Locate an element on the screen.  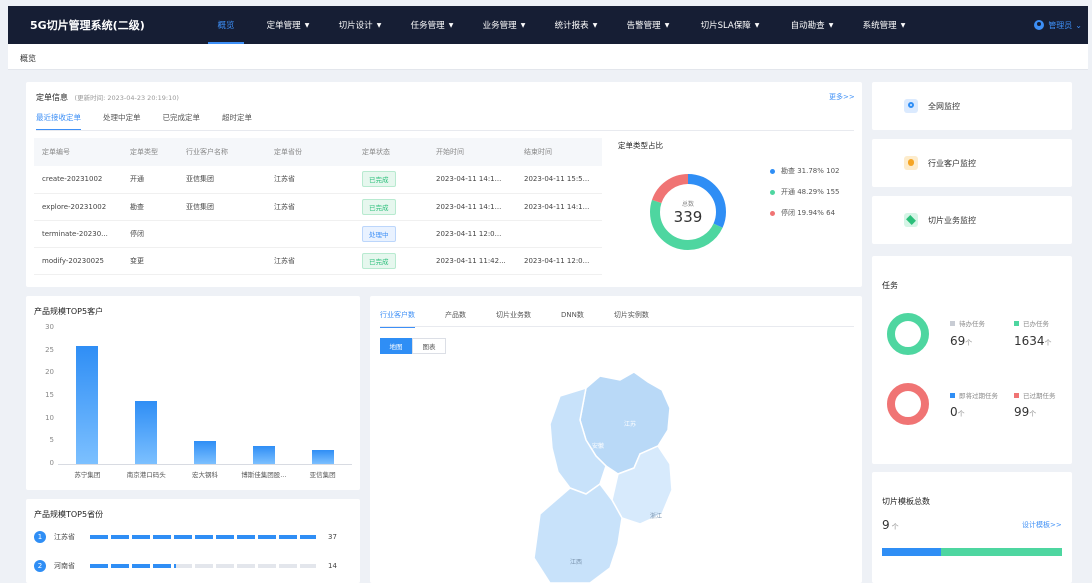
nav-item-8: 自动勘查 ▼ is located at coordinates (812, 25).